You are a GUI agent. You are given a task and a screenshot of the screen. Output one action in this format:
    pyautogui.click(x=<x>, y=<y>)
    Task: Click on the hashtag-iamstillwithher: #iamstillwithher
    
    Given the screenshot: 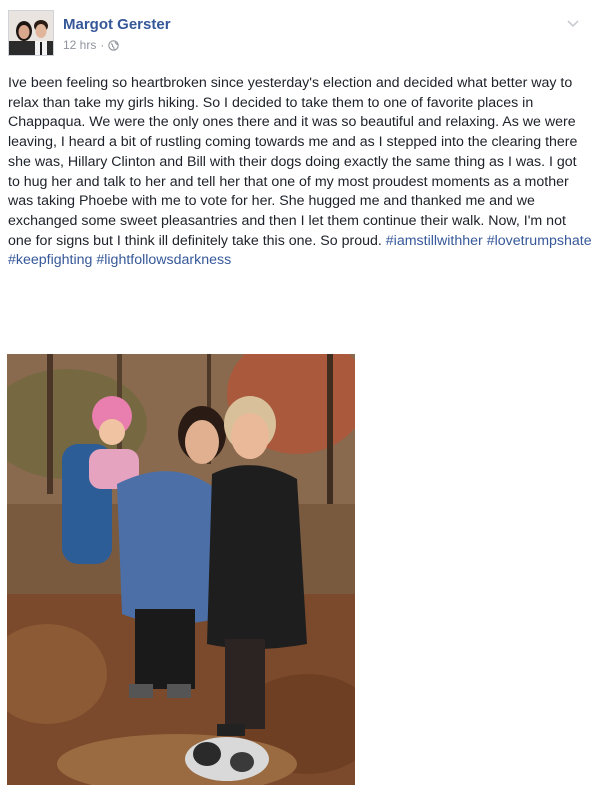 What is the action you would take?
    pyautogui.click(x=434, y=241)
    